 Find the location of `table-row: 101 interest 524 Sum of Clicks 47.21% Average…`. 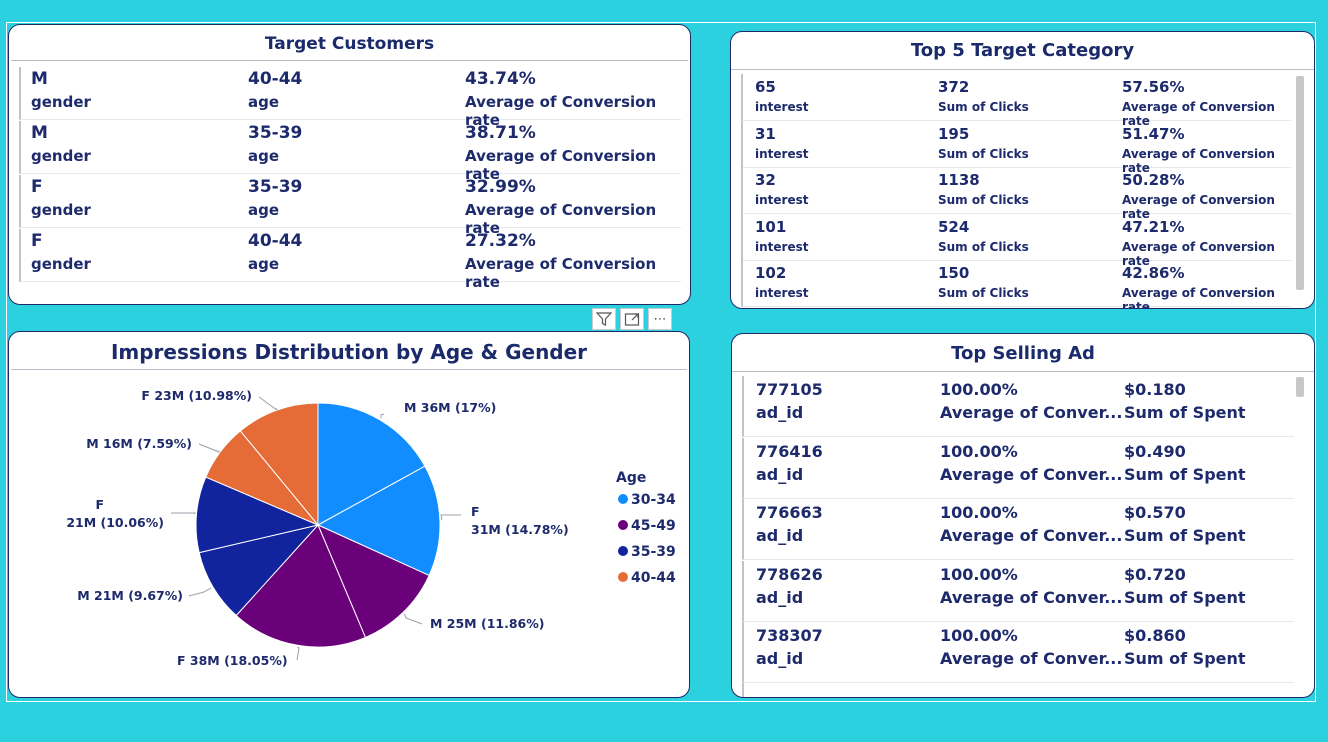

table-row: 101 interest 524 Sum of Clicks 47.21% Average… is located at coordinates (1016, 240).